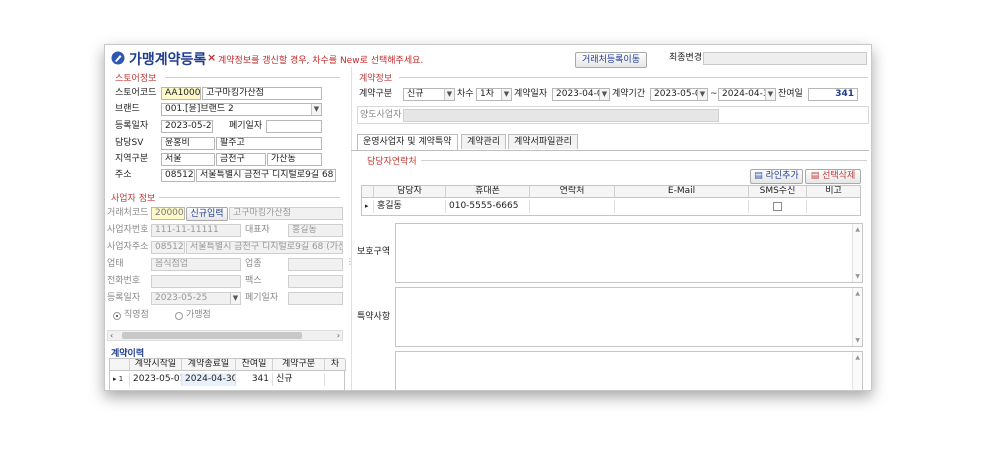 The width and height of the screenshot is (1000, 454). What do you see at coordinates (111, 335) in the screenshot?
I see `chevron-left-icon: ‹` at bounding box center [111, 335].